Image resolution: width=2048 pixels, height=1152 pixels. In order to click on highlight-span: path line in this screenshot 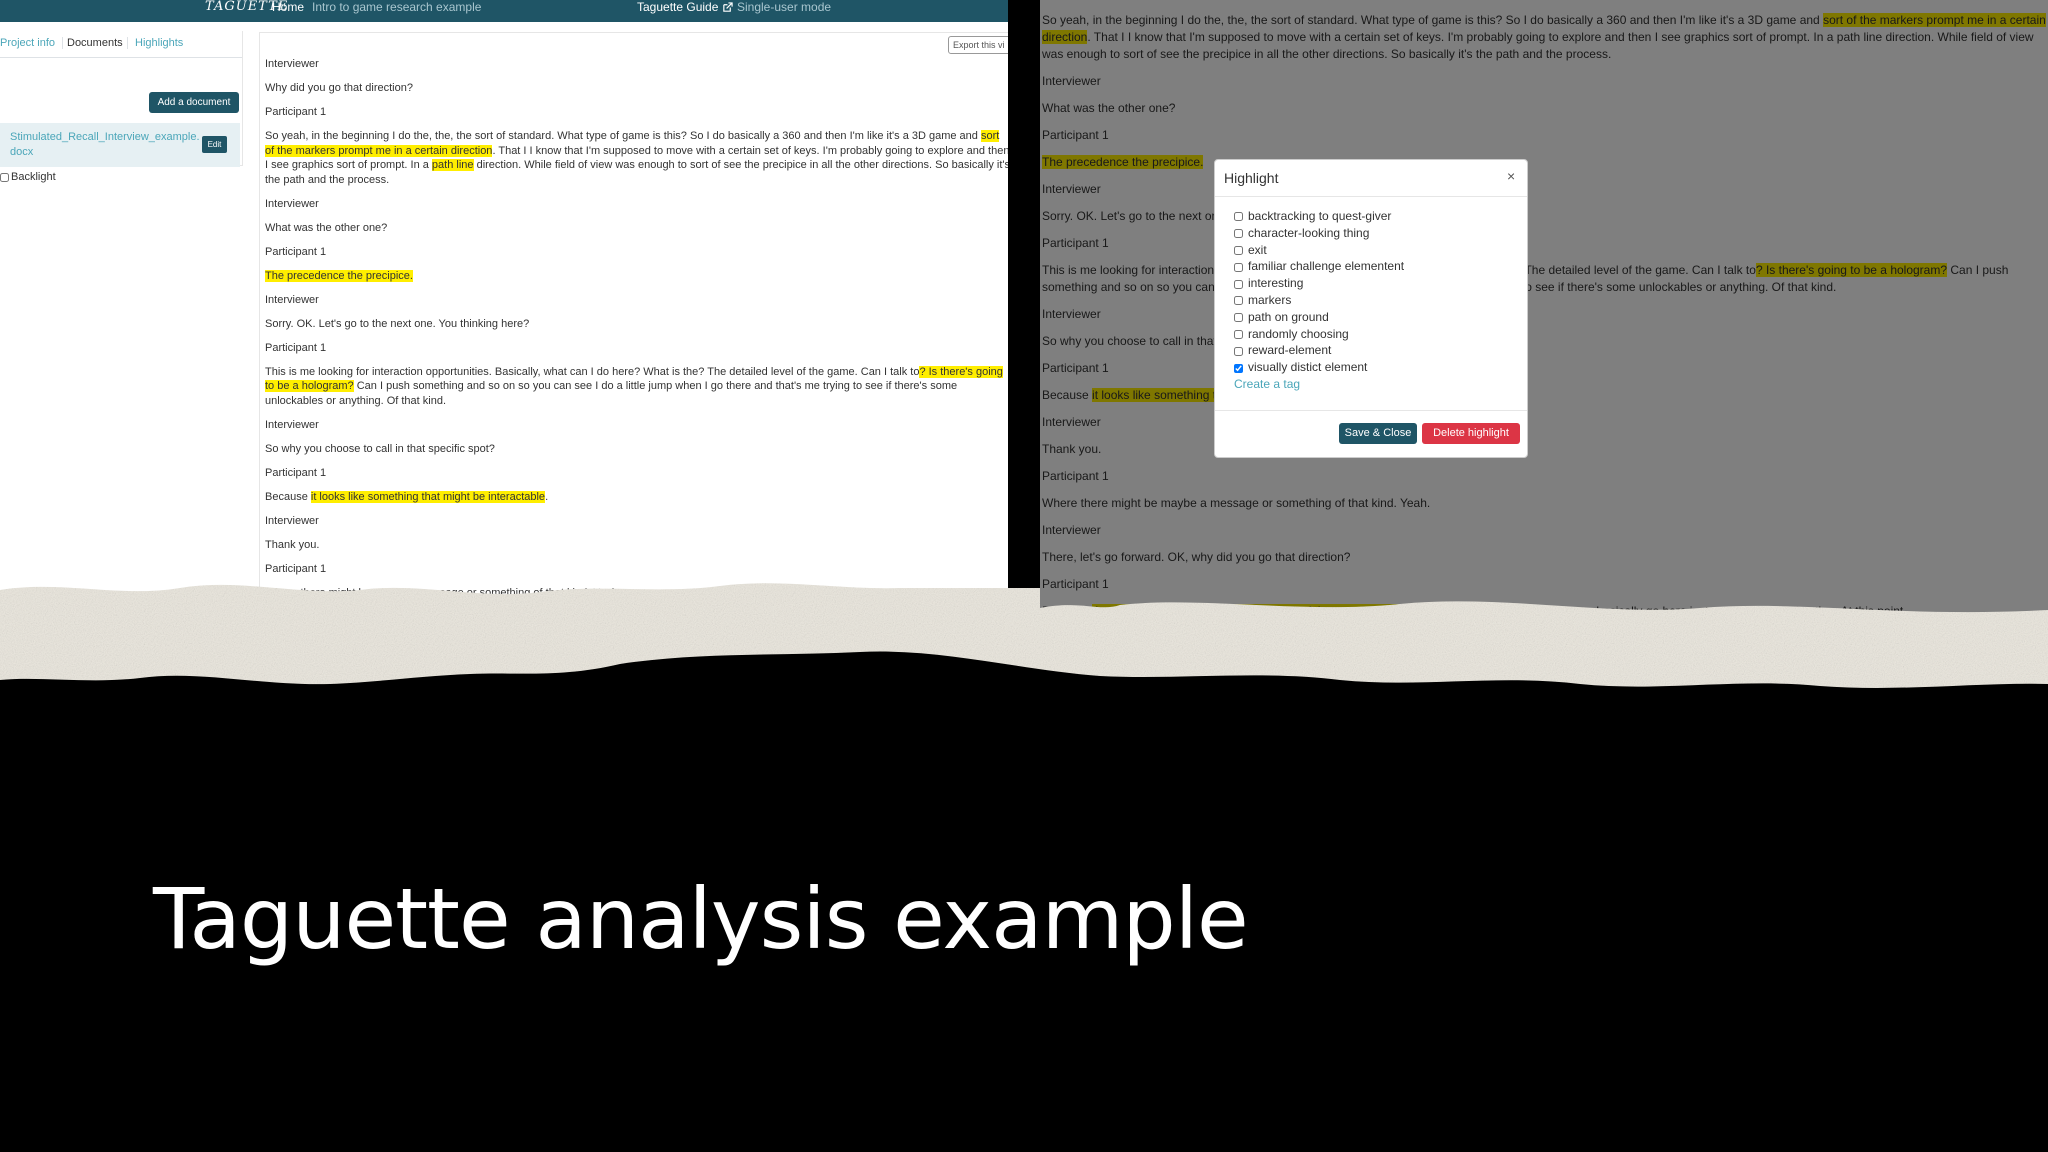, I will do `click(452, 165)`.